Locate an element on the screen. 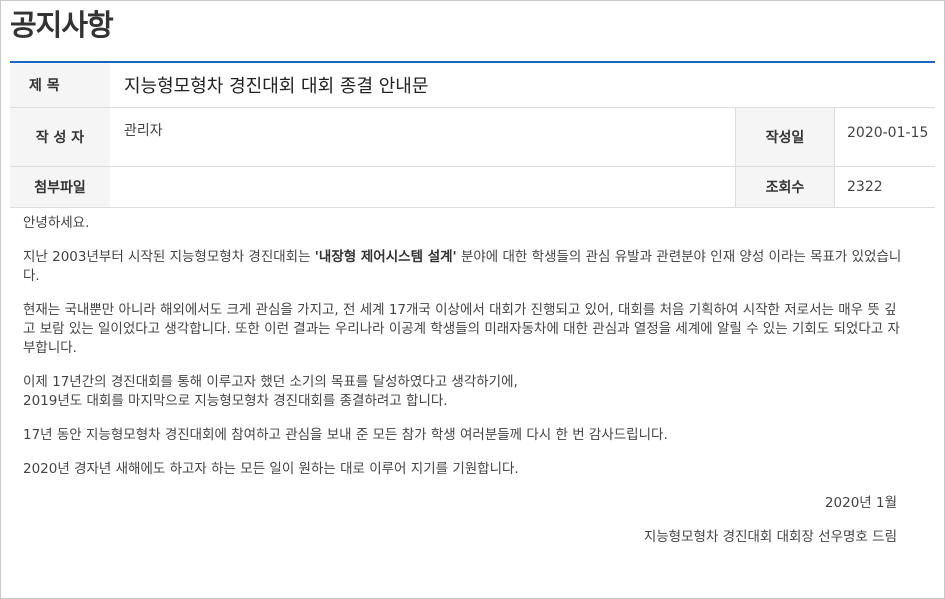 The image size is (945, 599). paragraph-3-line-2: 2019년도 대회를 마지막으로 지능형모형차 경진대회를 종결하려고 합니다. is located at coordinates (235, 401).